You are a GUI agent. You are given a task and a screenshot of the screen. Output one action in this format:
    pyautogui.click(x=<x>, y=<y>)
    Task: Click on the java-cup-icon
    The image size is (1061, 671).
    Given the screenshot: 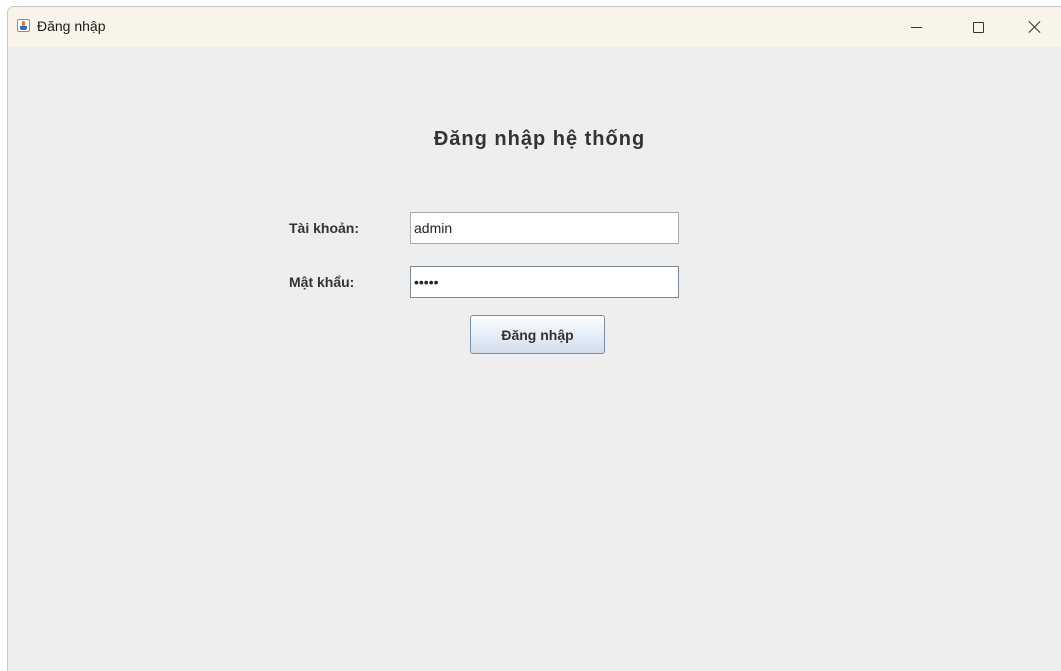 What is the action you would take?
    pyautogui.click(x=23, y=25)
    